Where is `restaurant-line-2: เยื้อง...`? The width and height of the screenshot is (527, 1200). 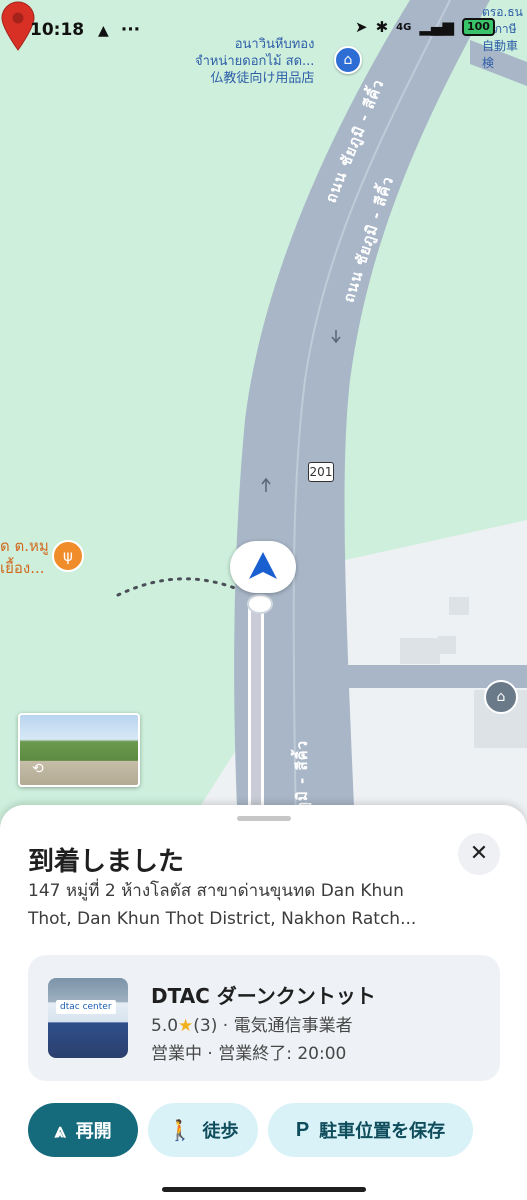 restaurant-line-2: เยื้อง... is located at coordinates (22, 568).